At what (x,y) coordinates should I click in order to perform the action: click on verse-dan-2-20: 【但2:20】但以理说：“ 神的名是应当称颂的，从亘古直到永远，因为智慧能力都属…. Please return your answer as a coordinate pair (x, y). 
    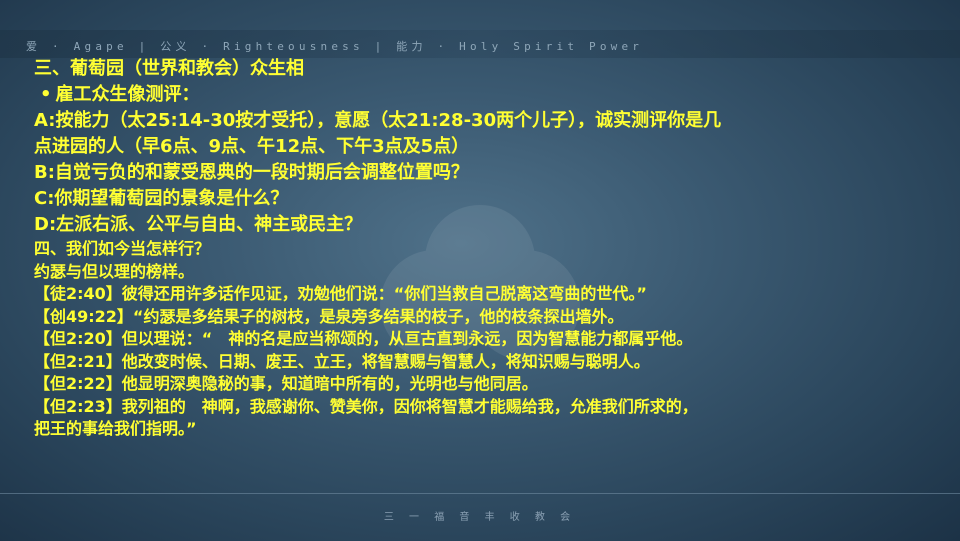
    Looking at the image, I should click on (363, 338).